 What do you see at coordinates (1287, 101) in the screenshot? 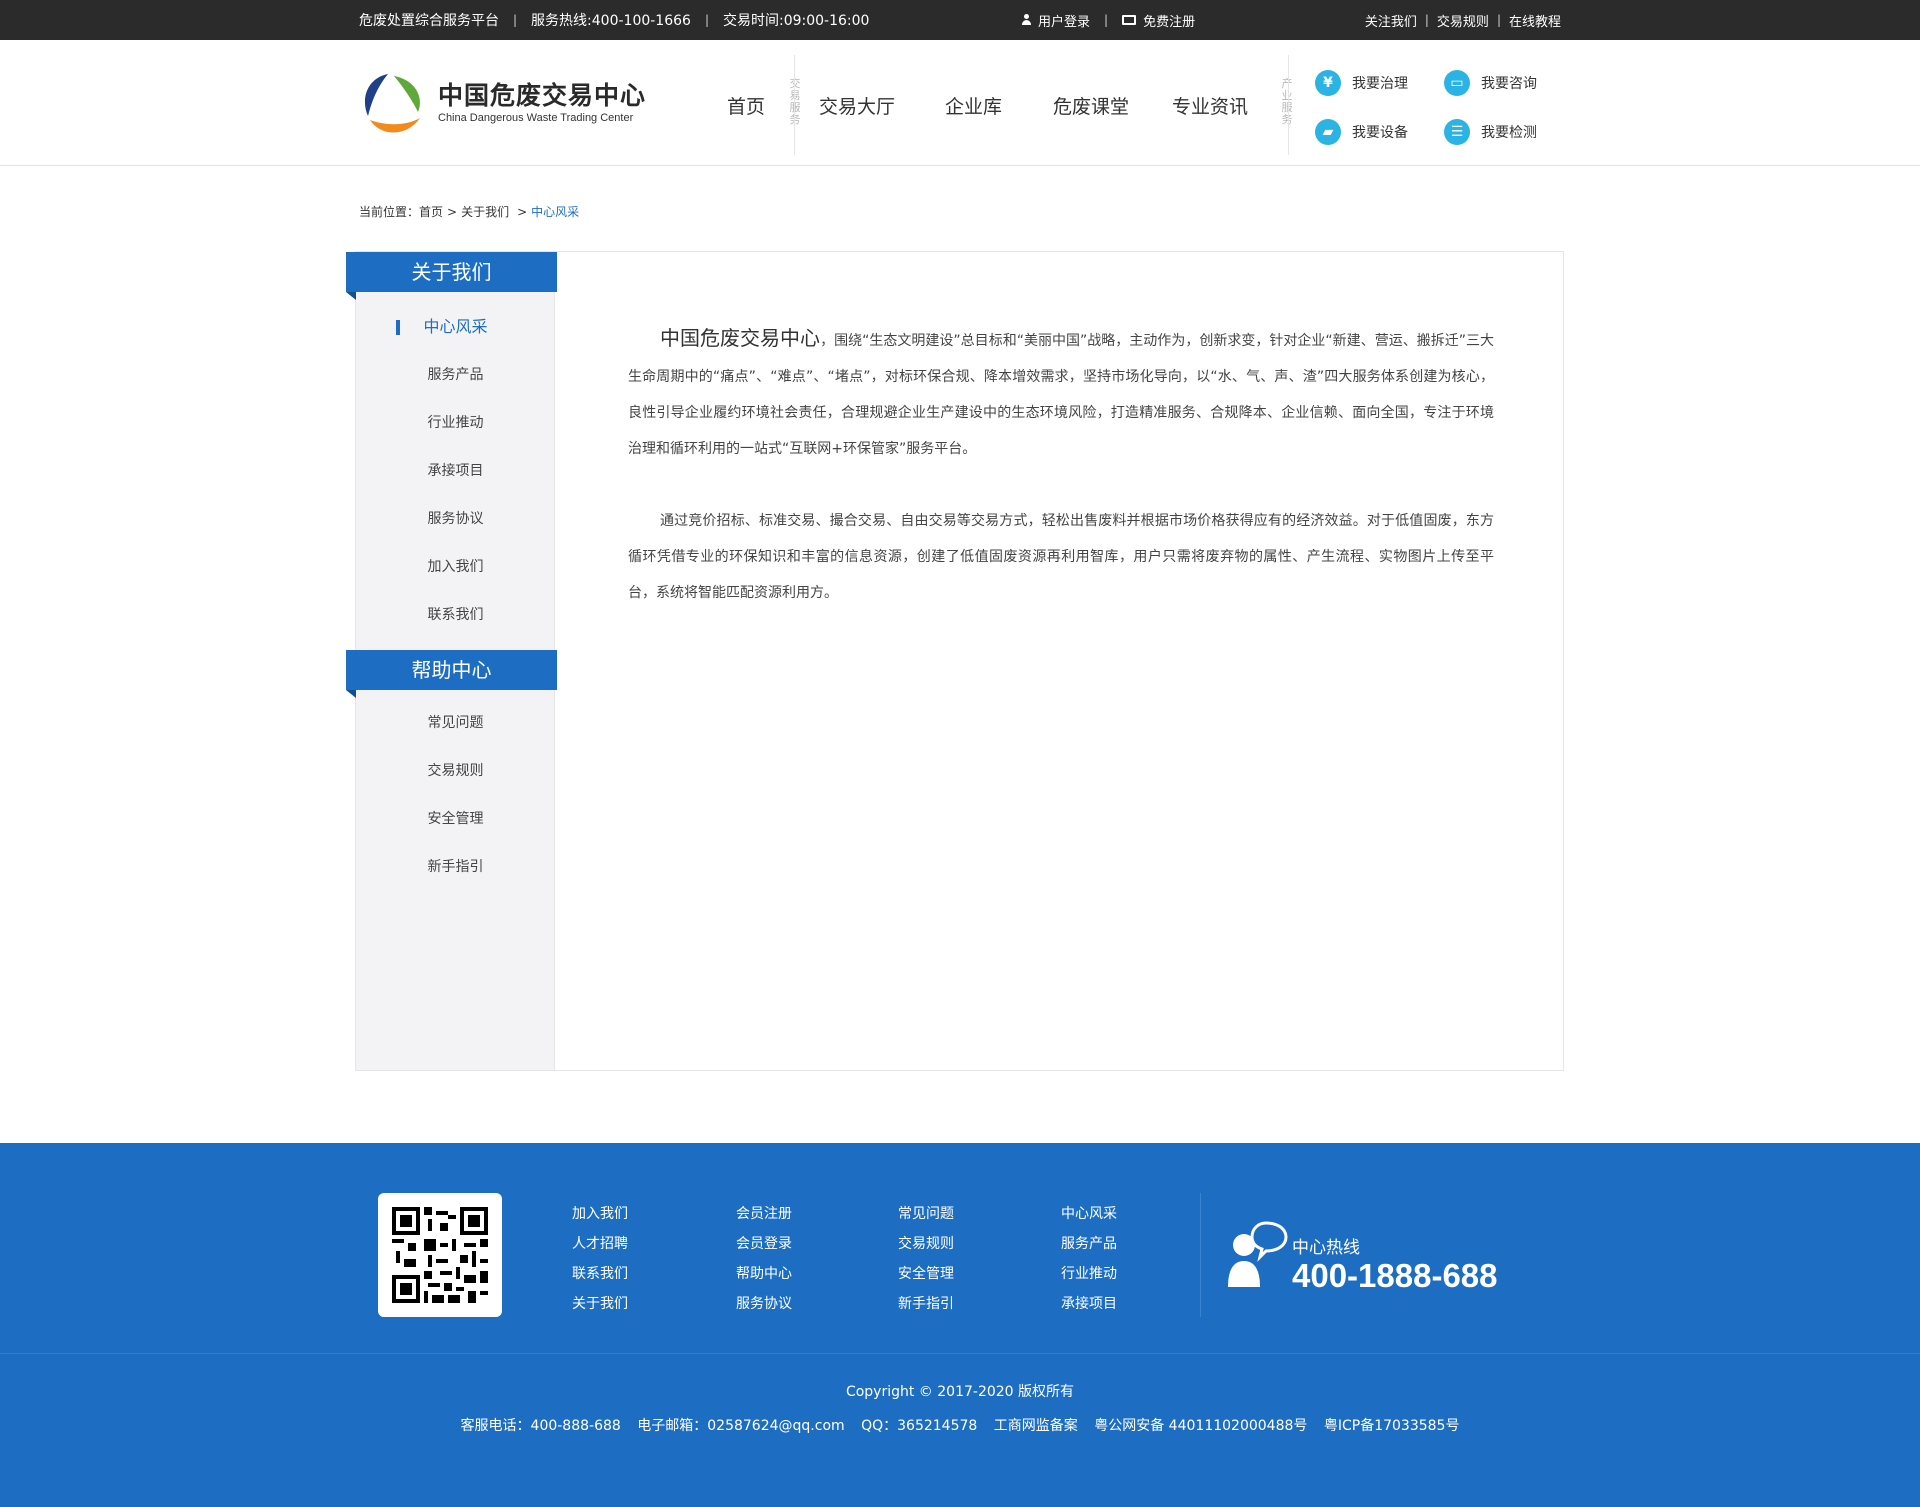
I see `industry-service-label: 产业服务` at bounding box center [1287, 101].